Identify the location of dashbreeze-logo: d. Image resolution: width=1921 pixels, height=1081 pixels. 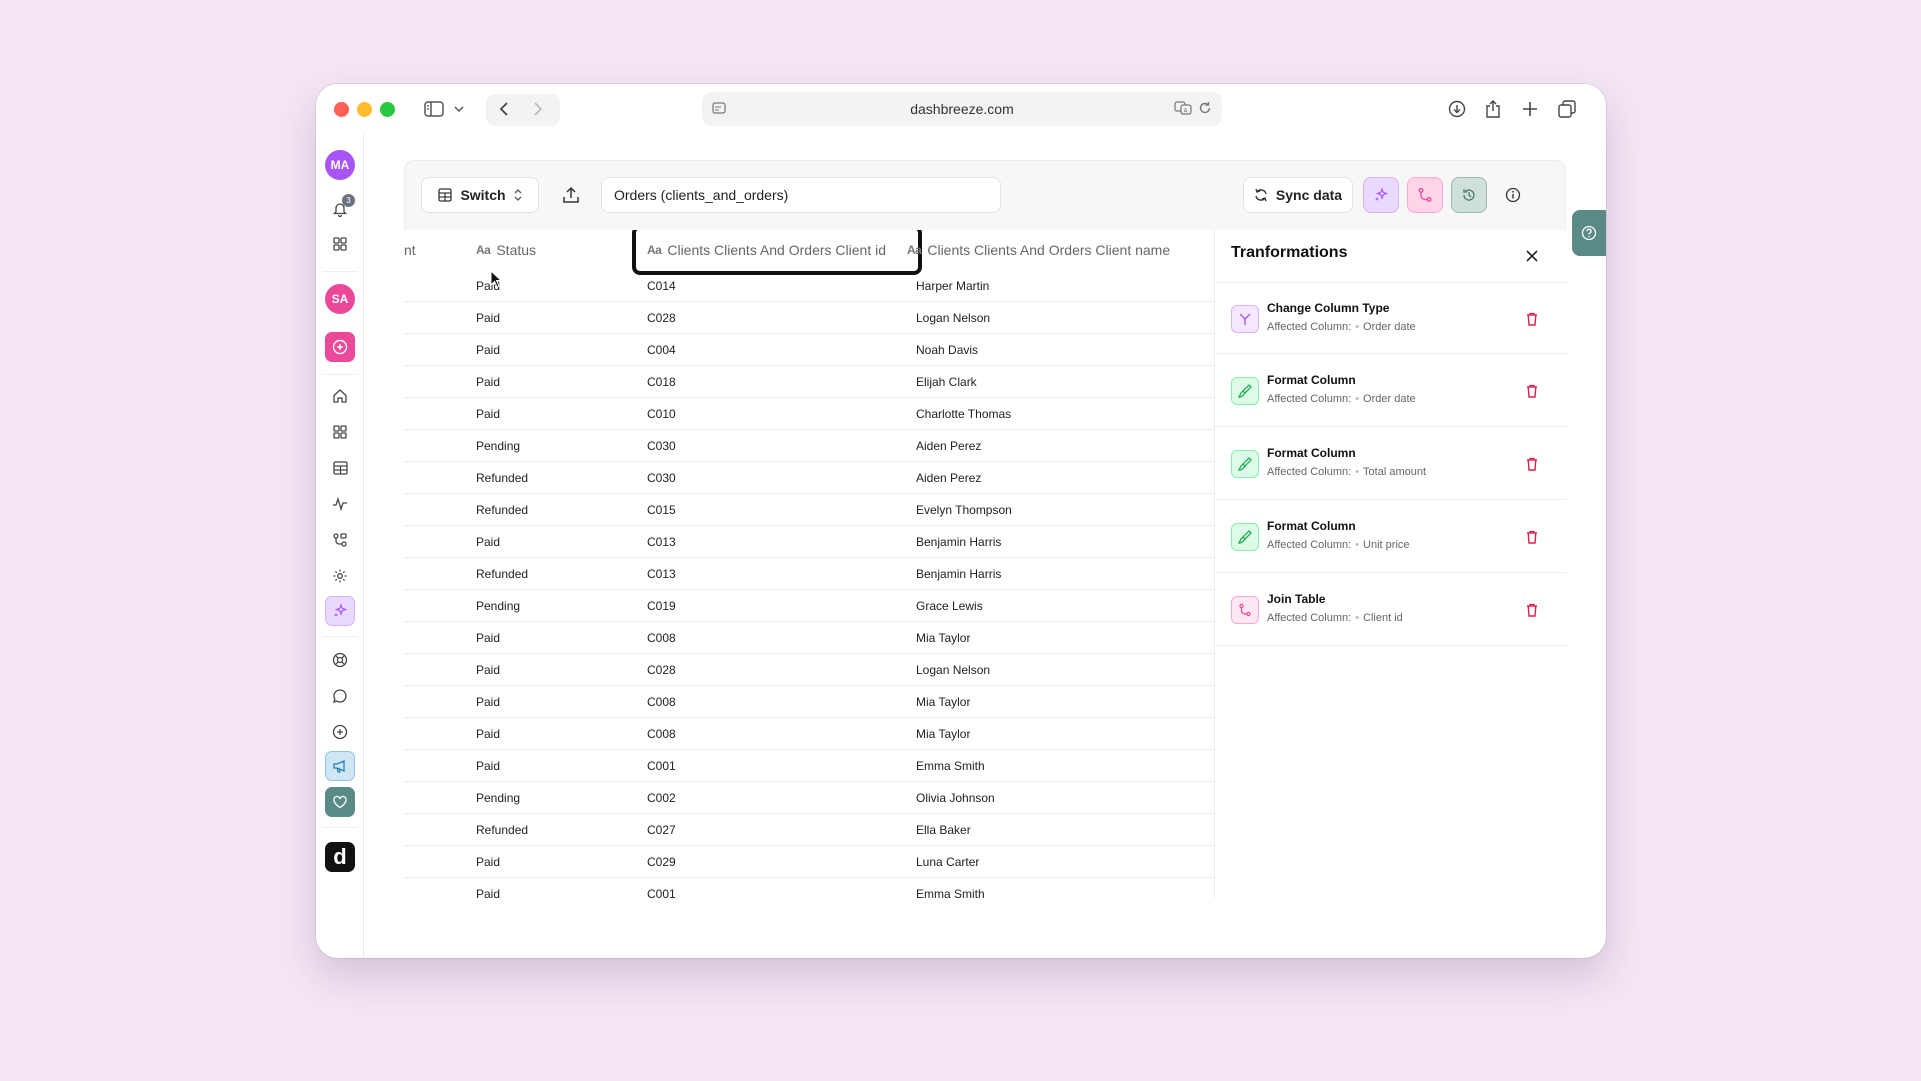
(340, 857).